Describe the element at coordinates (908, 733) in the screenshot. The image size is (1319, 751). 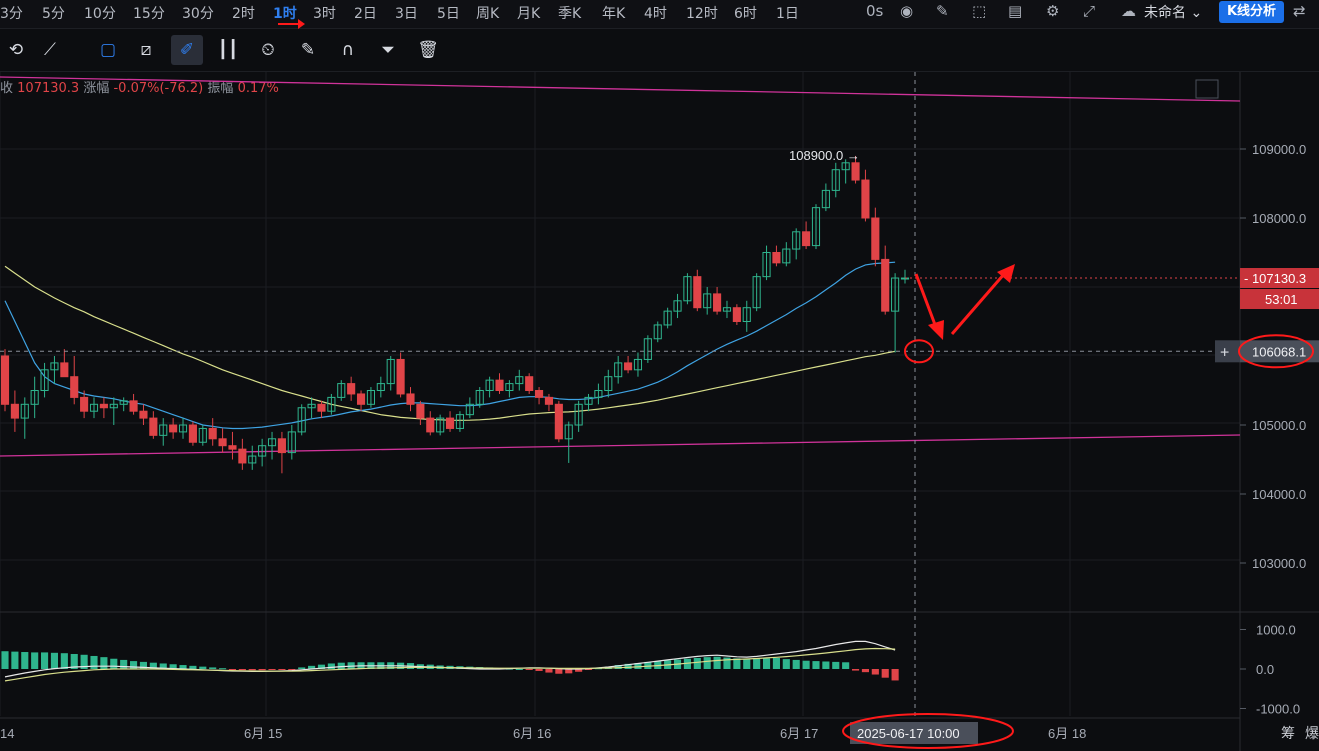
I see `crosshair-time-label: 2025-06-17 10:00` at that location.